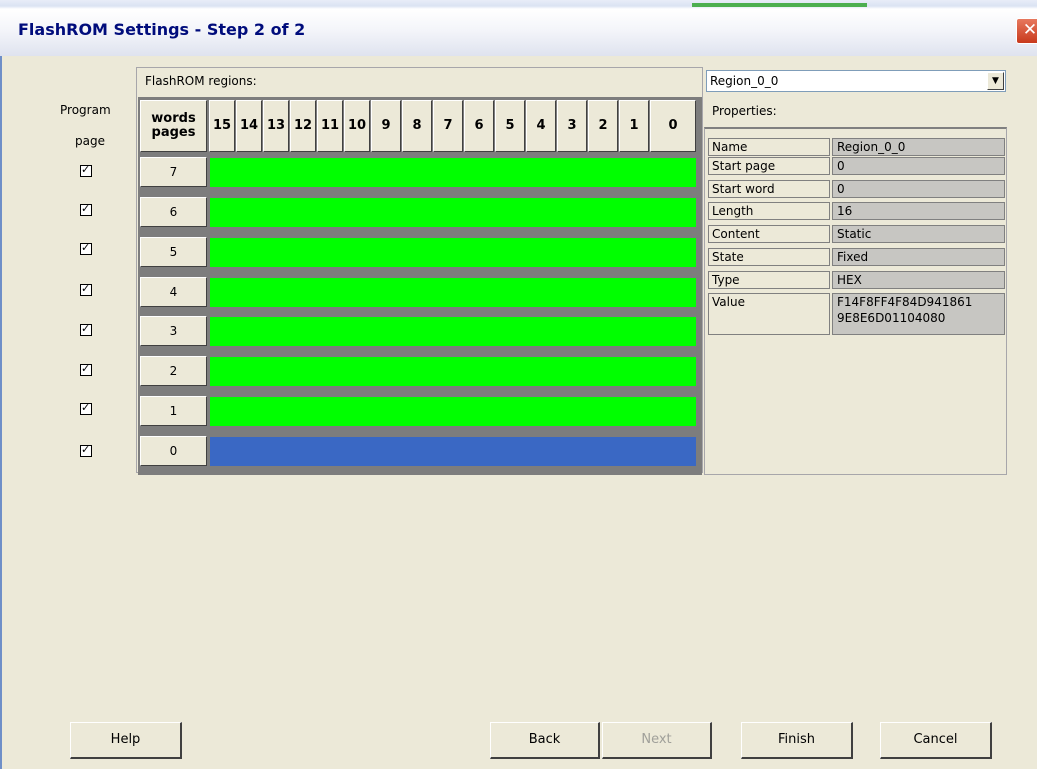  I want to click on word-column-header: 14, so click(249, 126).